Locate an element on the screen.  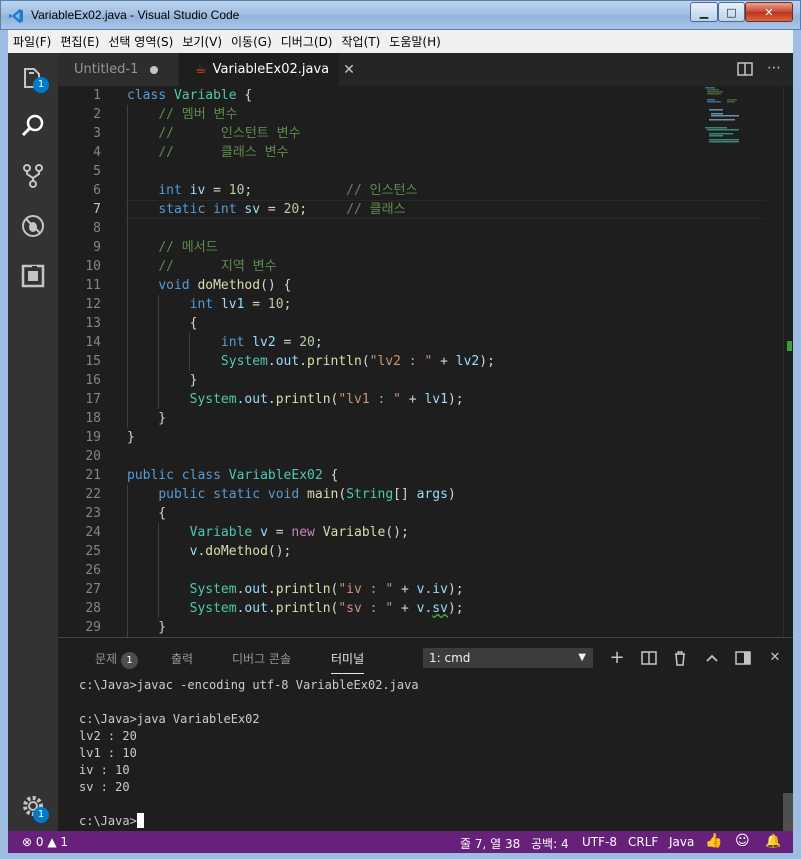
terminal-line: c:\Java>java VariableEx02 is located at coordinates (169, 719).